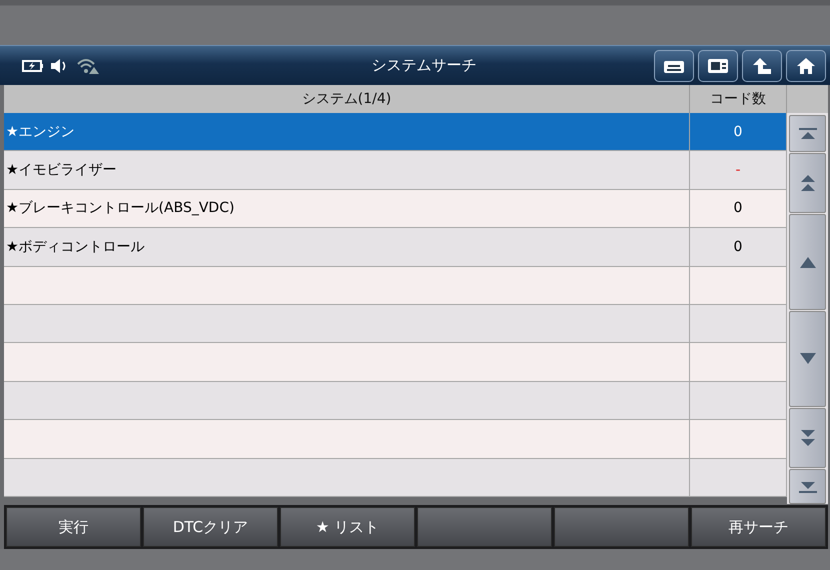 This screenshot has height=570, width=830. I want to click on system-name: ★イモビライザー, so click(61, 170).